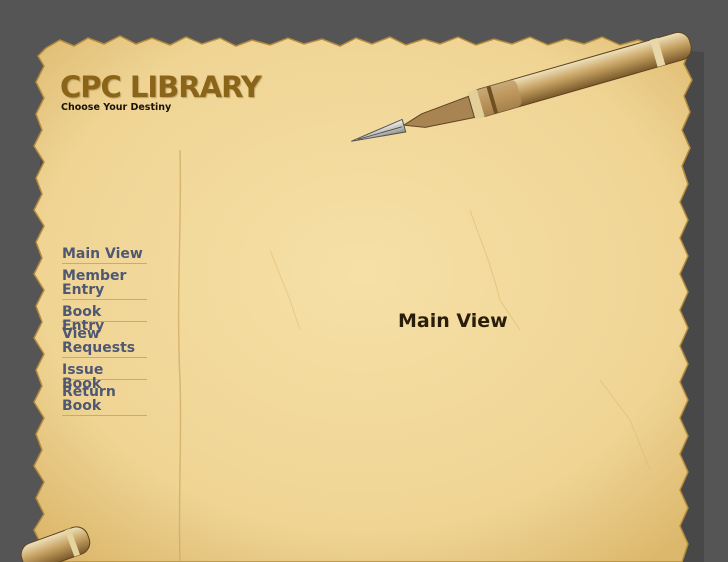  What do you see at coordinates (104, 283) in the screenshot?
I see `nav-link-member-entry: Member Entry` at bounding box center [104, 283].